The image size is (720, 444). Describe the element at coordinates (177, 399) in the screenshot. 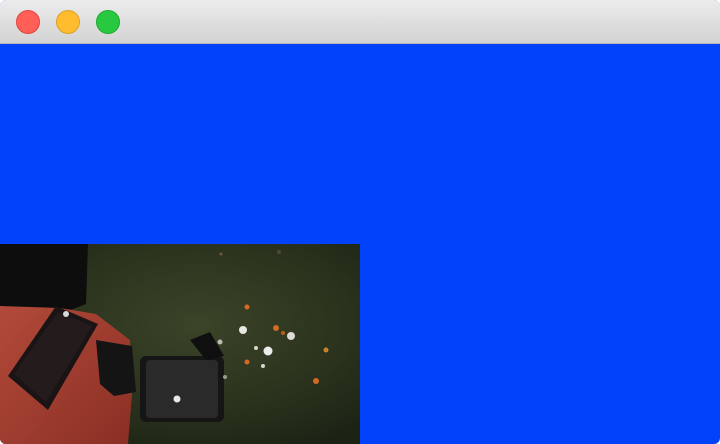

I see `apple-logo-dot` at that location.